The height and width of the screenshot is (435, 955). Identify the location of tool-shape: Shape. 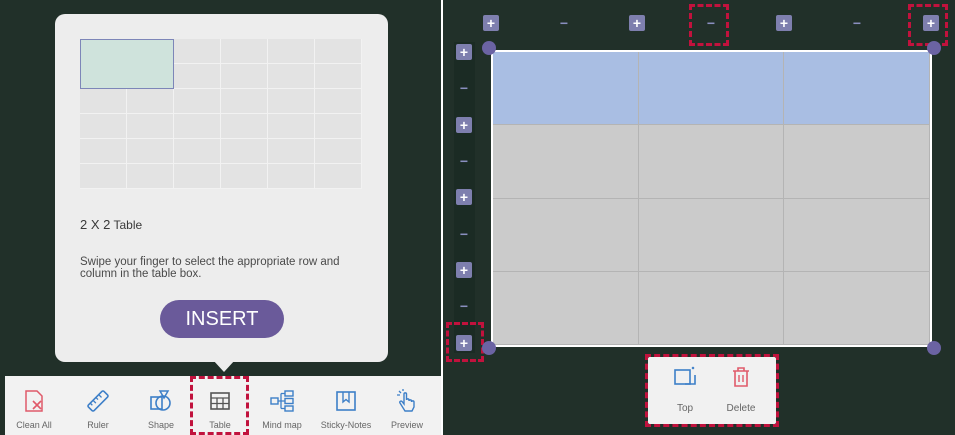
(161, 405).